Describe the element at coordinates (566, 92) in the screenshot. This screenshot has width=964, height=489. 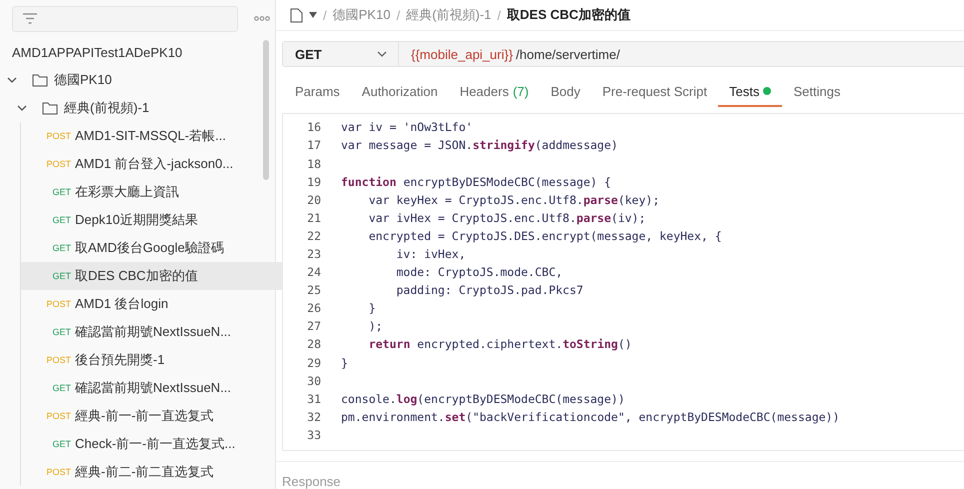
I see `tab: Body` at that location.